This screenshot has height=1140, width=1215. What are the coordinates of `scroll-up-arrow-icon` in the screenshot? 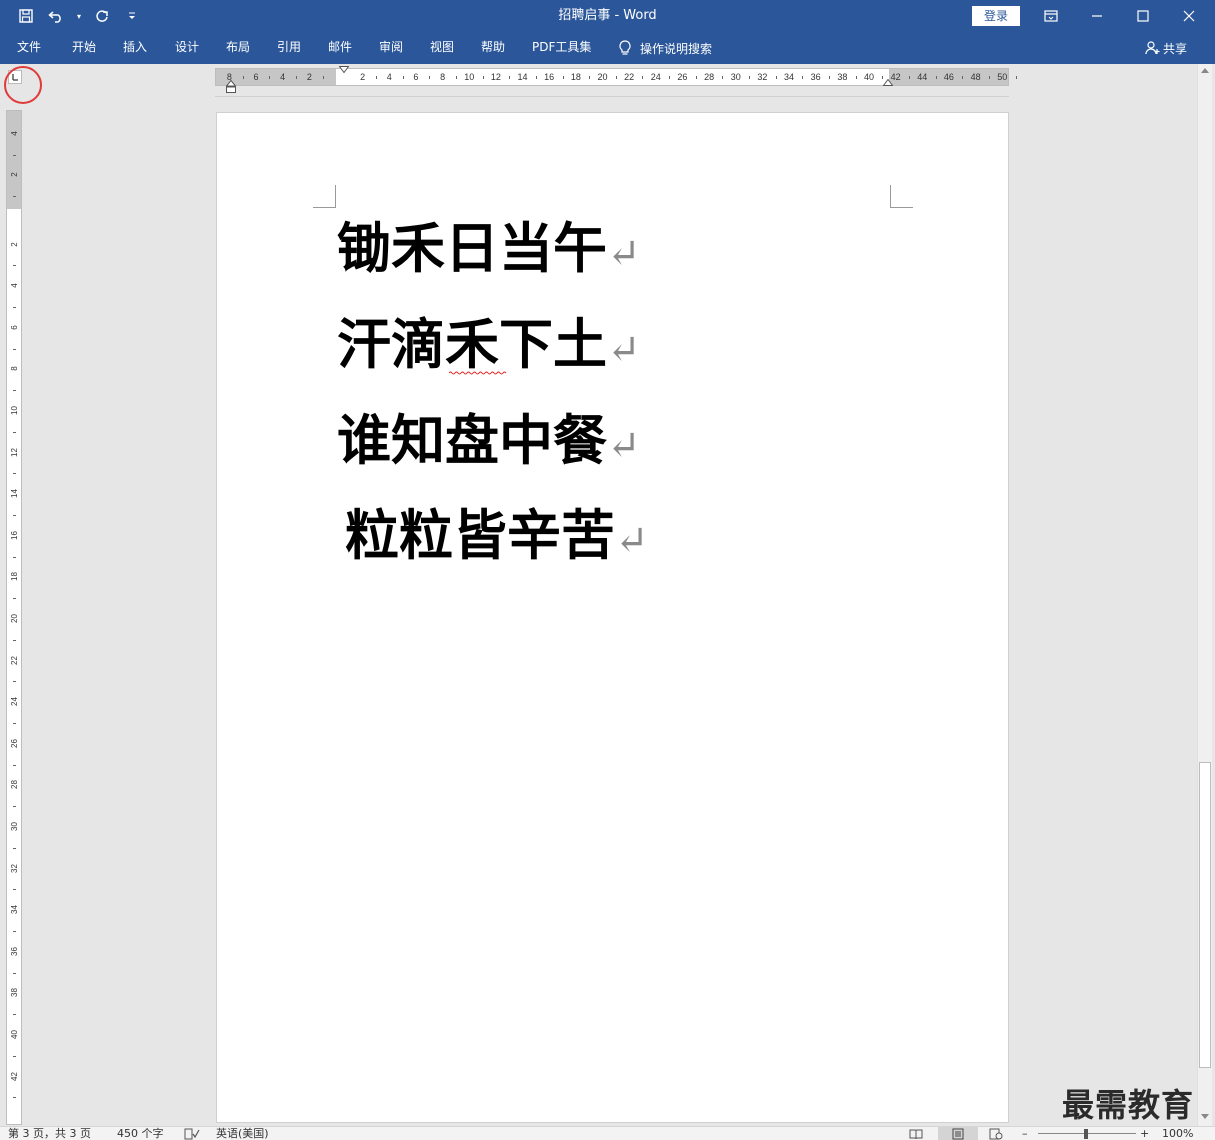 It's located at (1205, 70).